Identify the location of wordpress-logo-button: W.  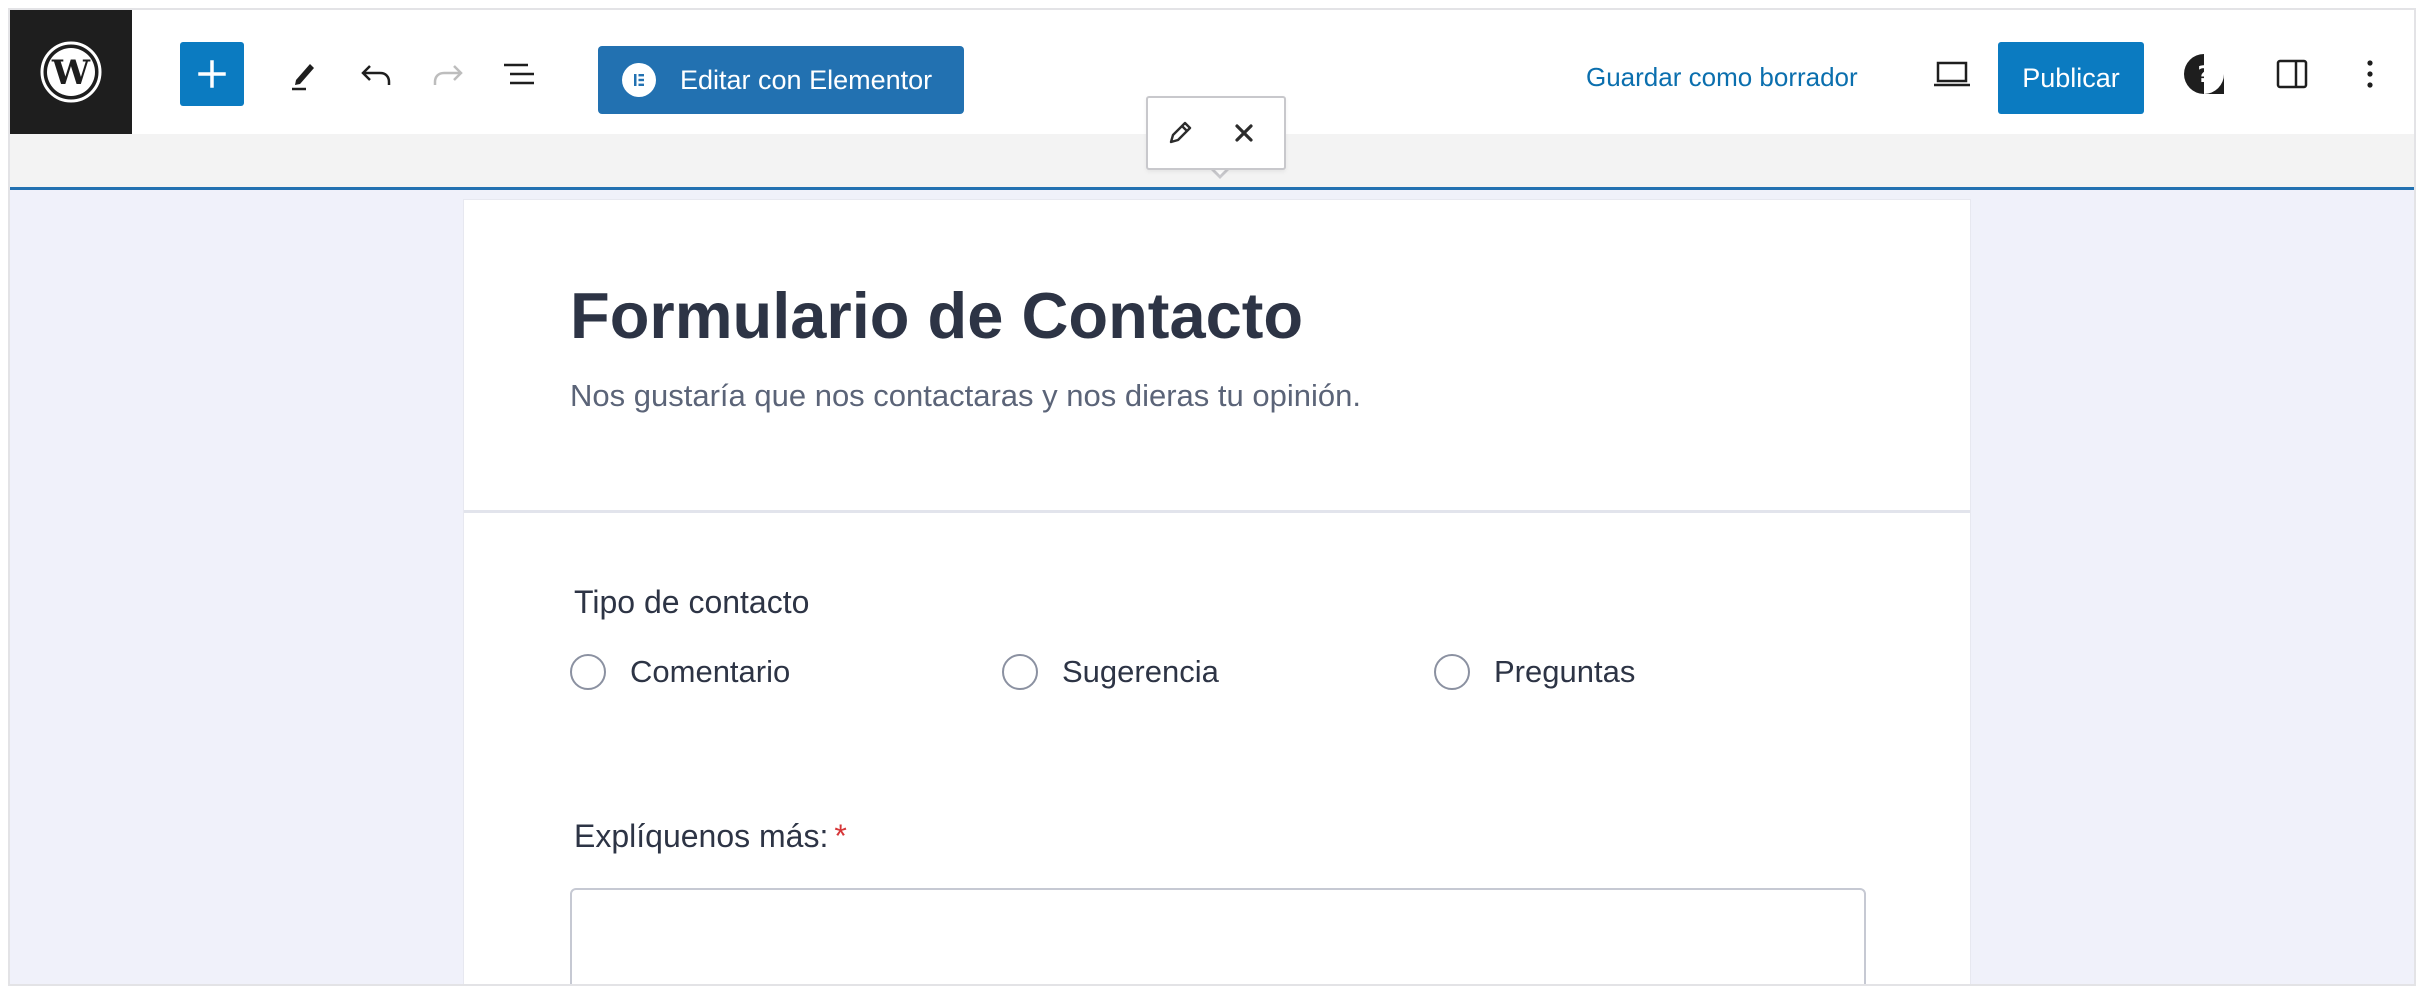
(71, 72).